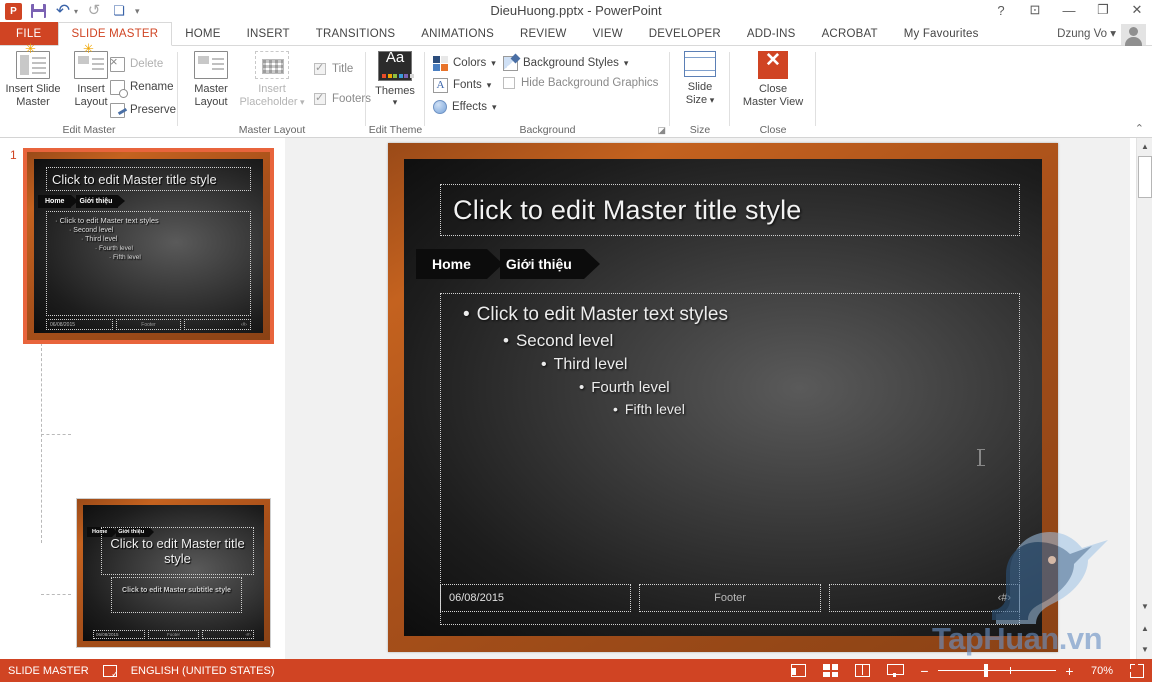 The height and width of the screenshot is (682, 1152). I want to click on preserve-master-button: Preserve, so click(143, 110).